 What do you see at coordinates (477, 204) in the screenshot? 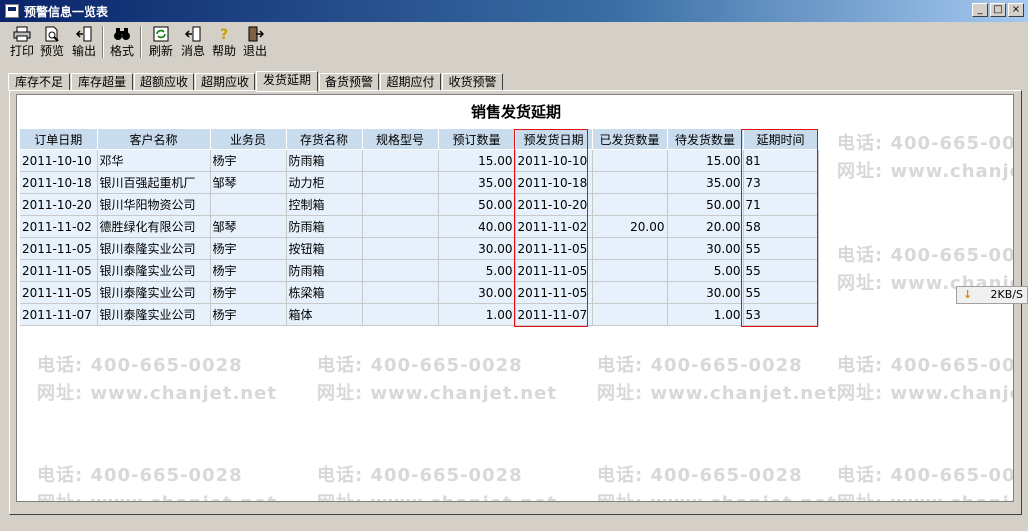
I see `cell-order-qty: 50.00` at bounding box center [477, 204].